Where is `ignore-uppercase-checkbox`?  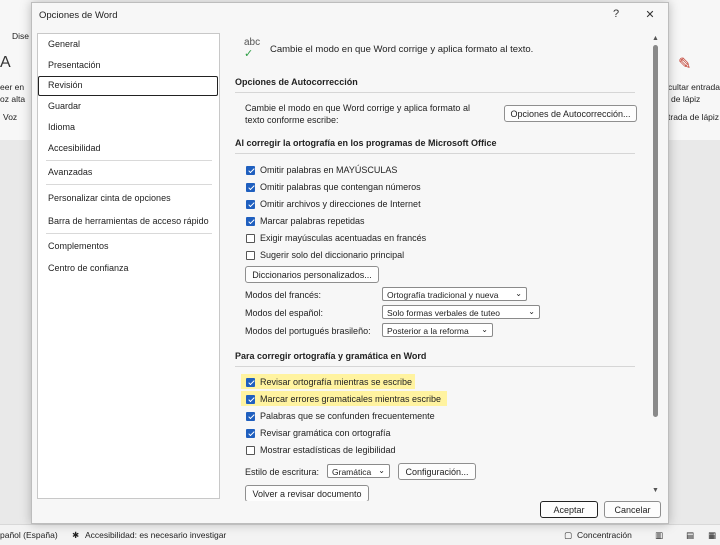 ignore-uppercase-checkbox is located at coordinates (250, 170).